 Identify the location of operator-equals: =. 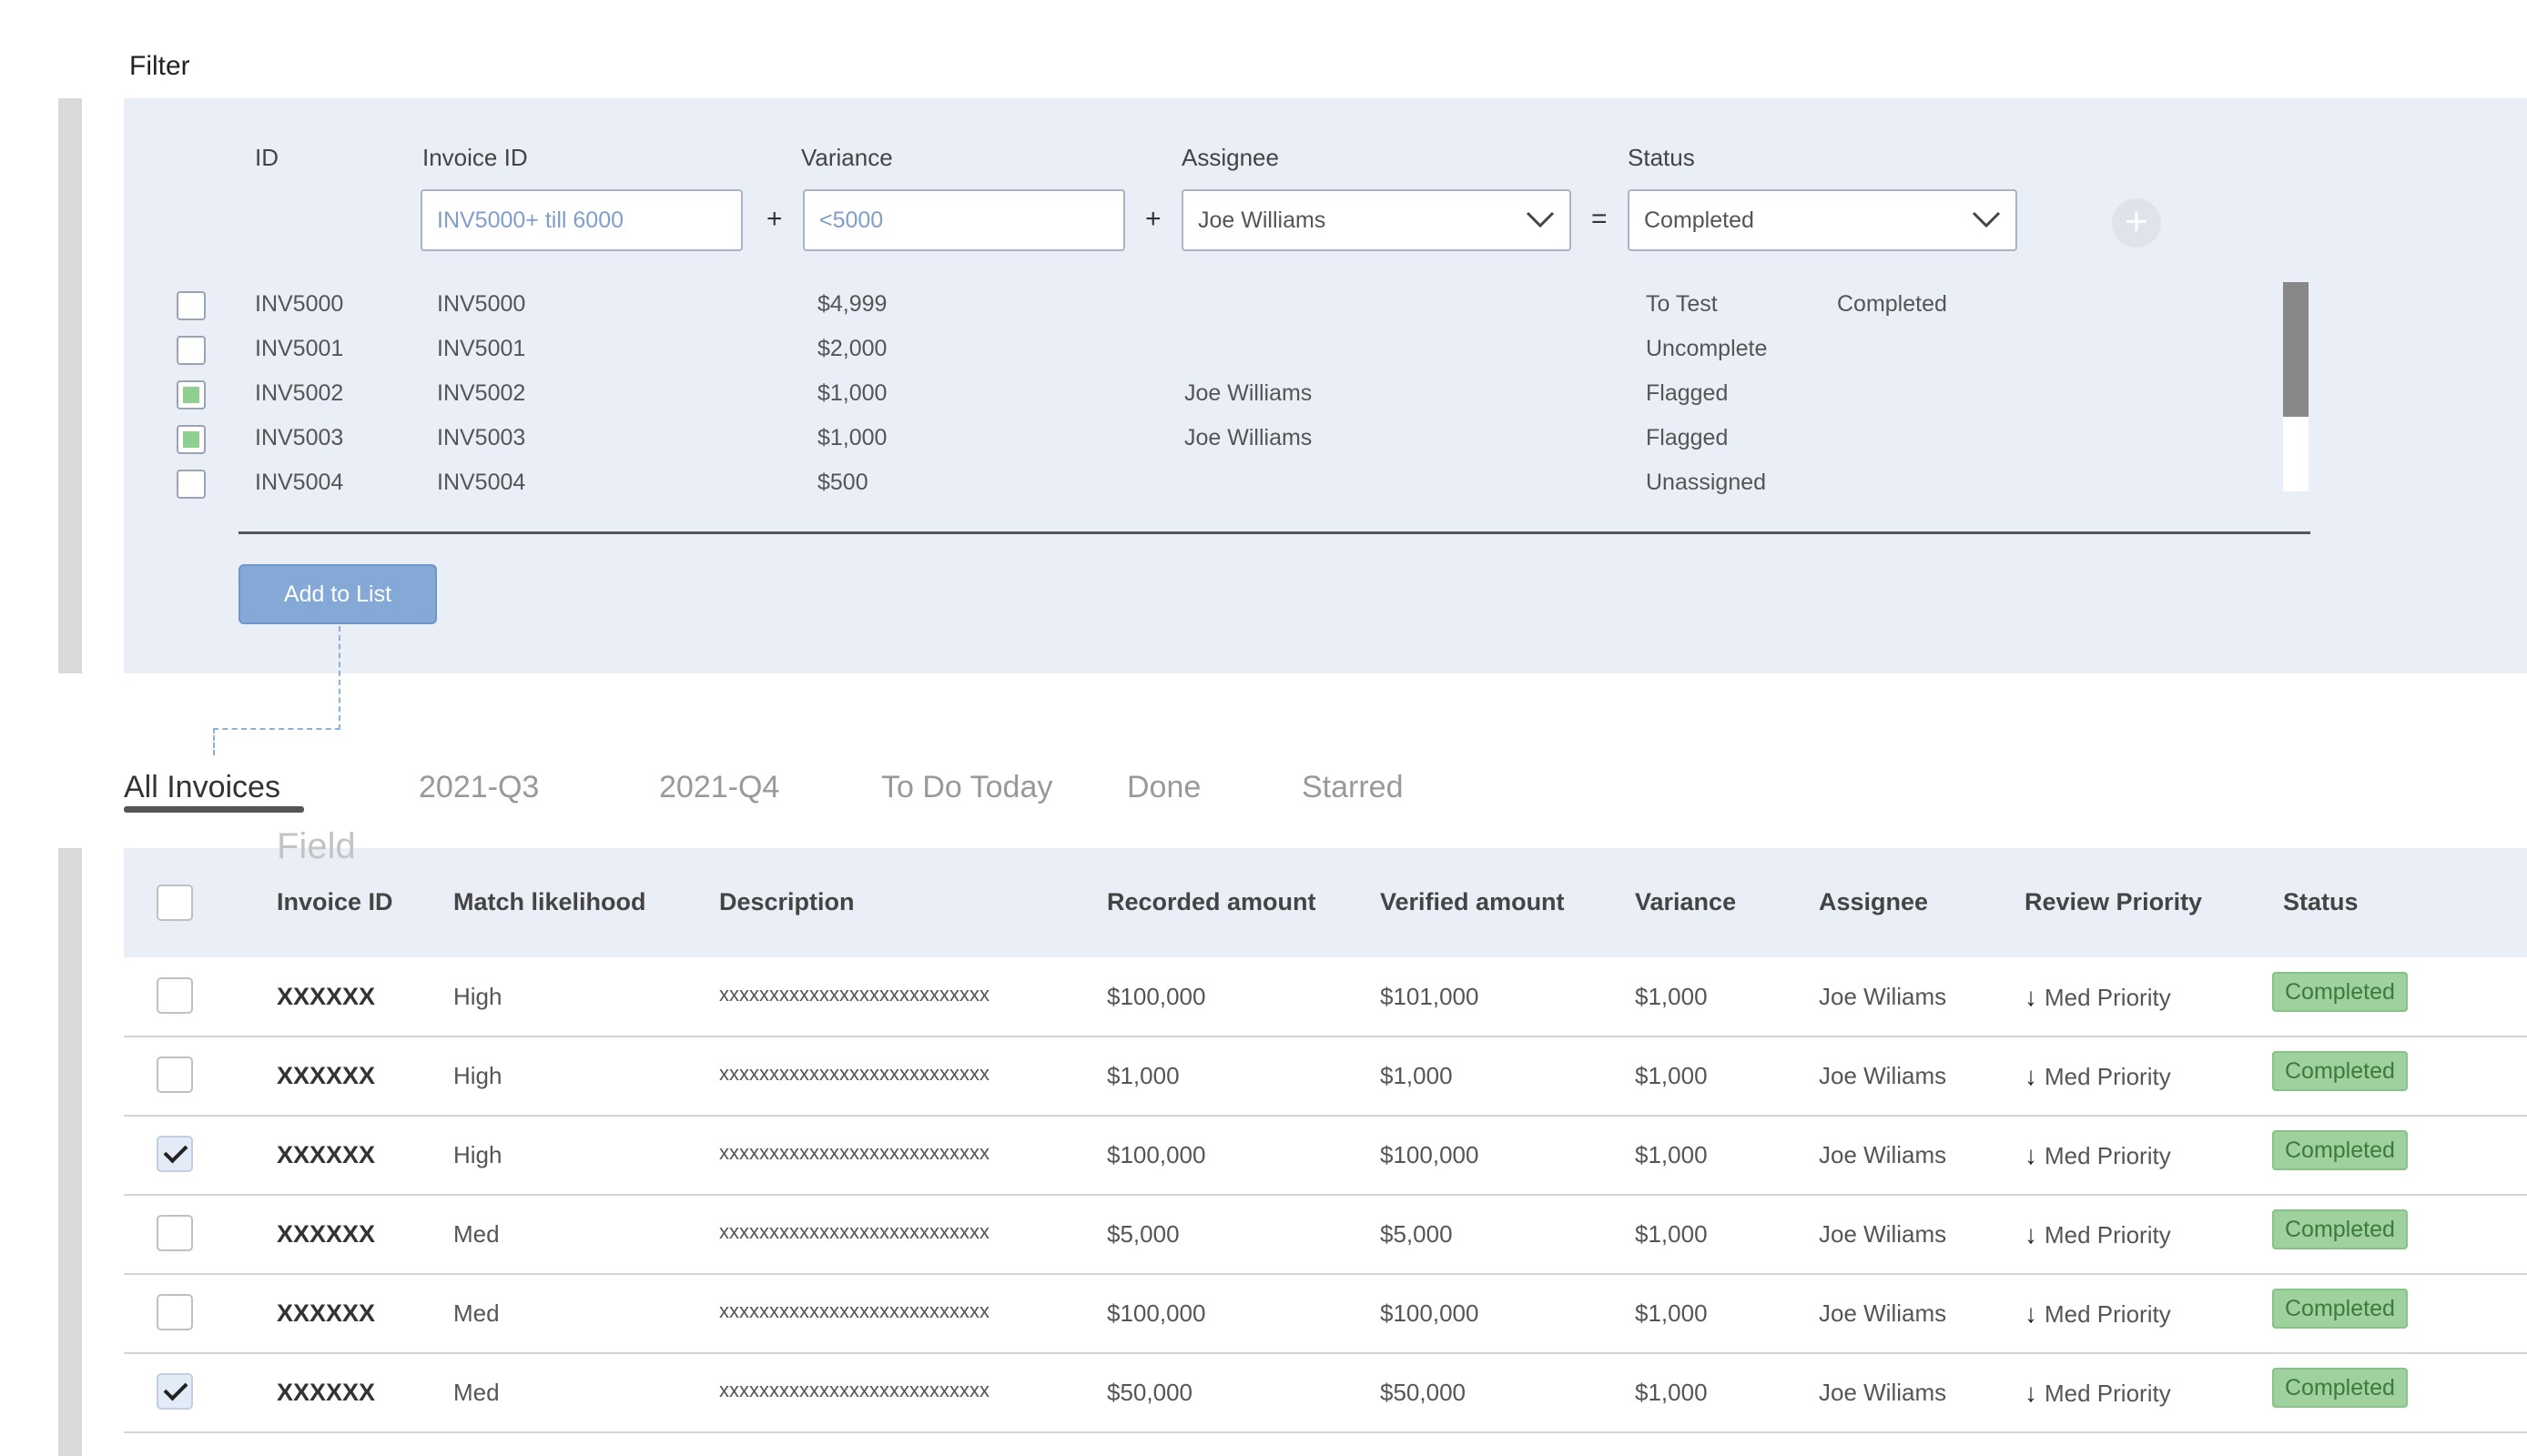
(1599, 219).